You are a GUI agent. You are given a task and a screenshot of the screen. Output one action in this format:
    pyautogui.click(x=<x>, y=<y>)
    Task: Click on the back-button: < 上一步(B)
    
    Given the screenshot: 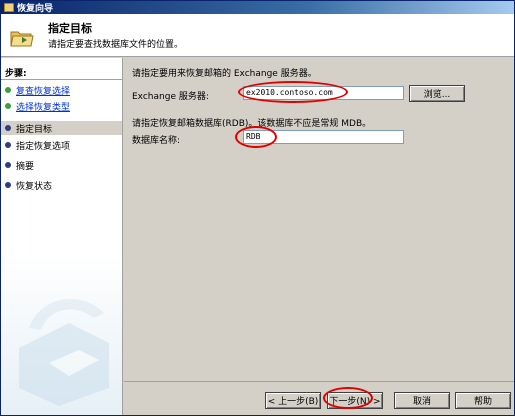 What is the action you would take?
    pyautogui.click(x=293, y=400)
    